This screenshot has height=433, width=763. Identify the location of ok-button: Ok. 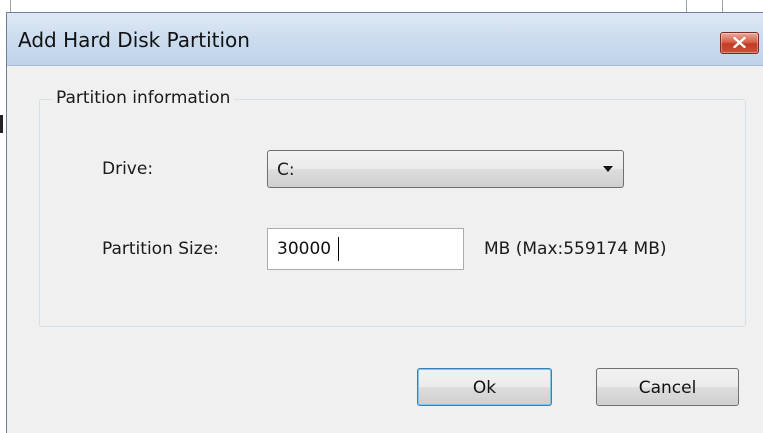
(484, 387).